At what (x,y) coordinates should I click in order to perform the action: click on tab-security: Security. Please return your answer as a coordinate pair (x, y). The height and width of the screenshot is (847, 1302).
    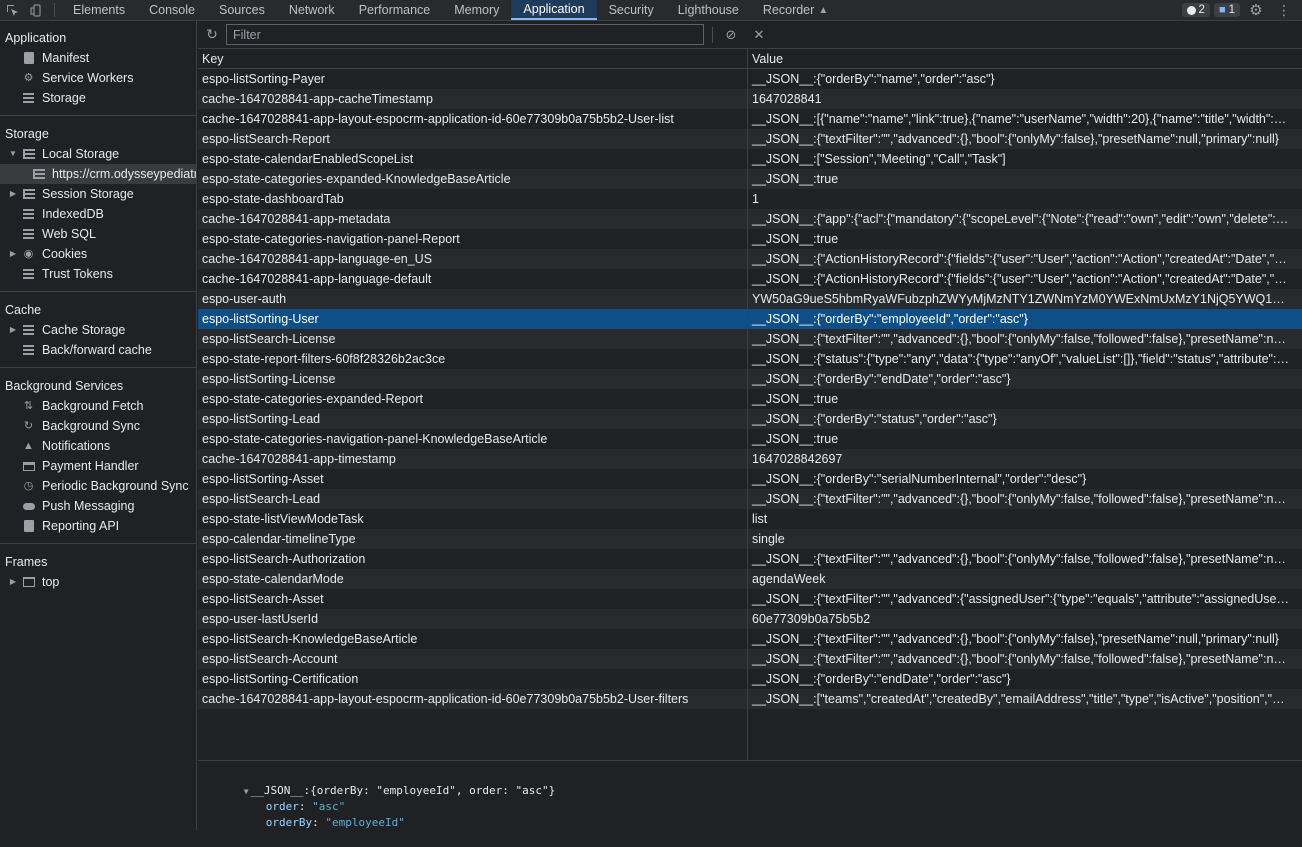
    Looking at the image, I should click on (631, 10).